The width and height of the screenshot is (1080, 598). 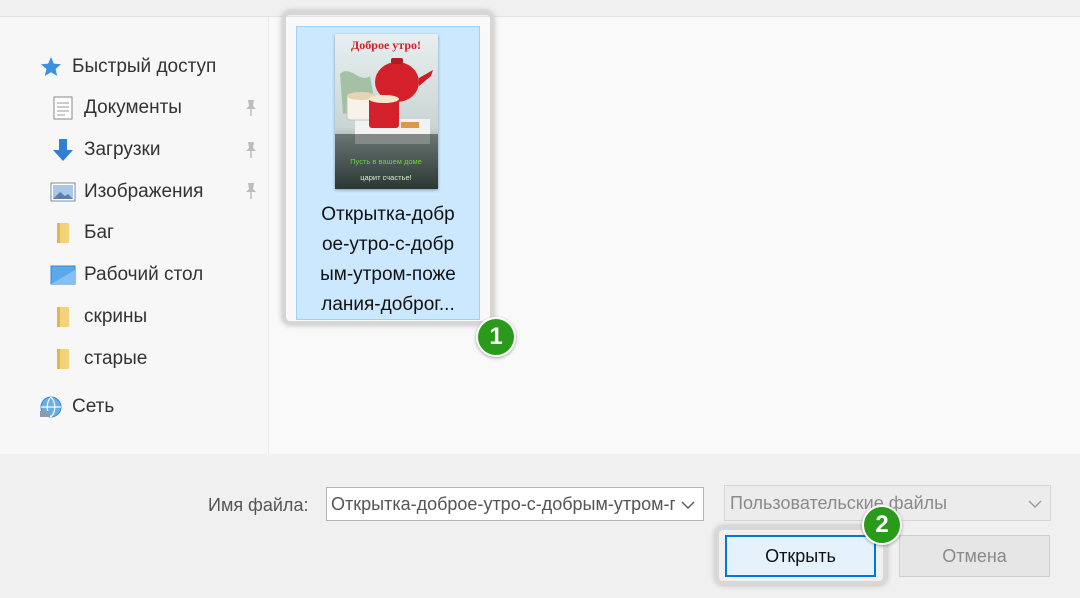 I want to click on window-top-strip, so click(x=540, y=8).